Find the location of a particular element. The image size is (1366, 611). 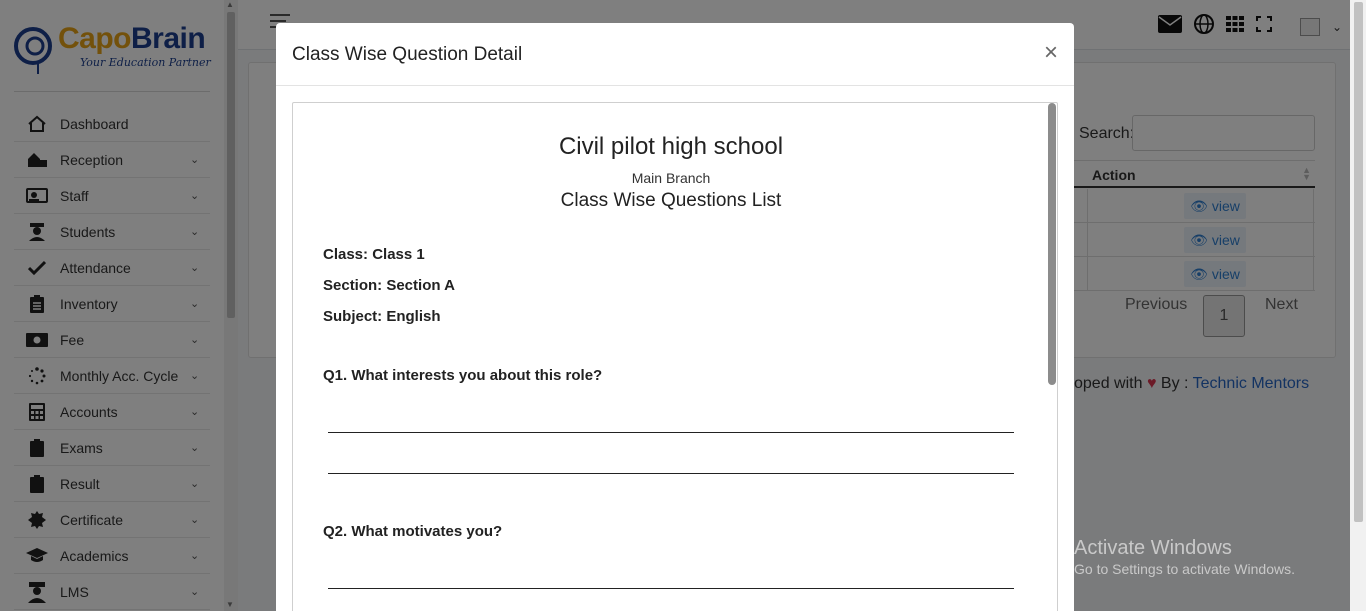

page-scrollbar is located at coordinates (1358, 305).